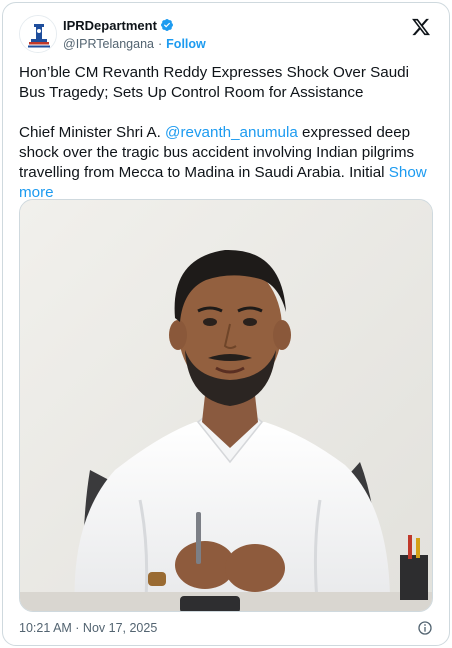  What do you see at coordinates (186, 44) in the screenshot?
I see `follow-button: Follow` at bounding box center [186, 44].